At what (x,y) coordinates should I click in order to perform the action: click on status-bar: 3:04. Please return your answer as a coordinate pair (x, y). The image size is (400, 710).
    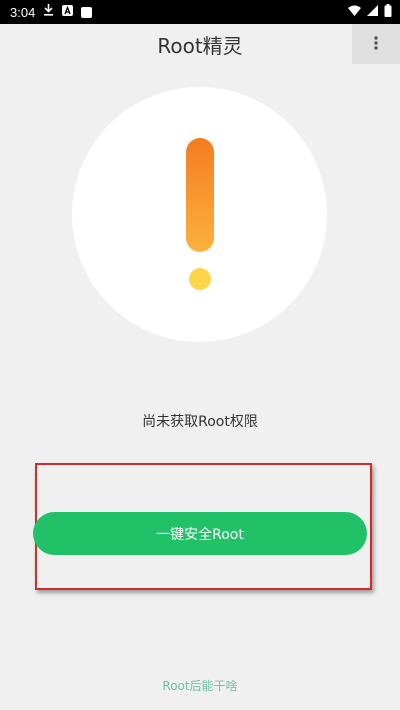
    Looking at the image, I should click on (200, 12).